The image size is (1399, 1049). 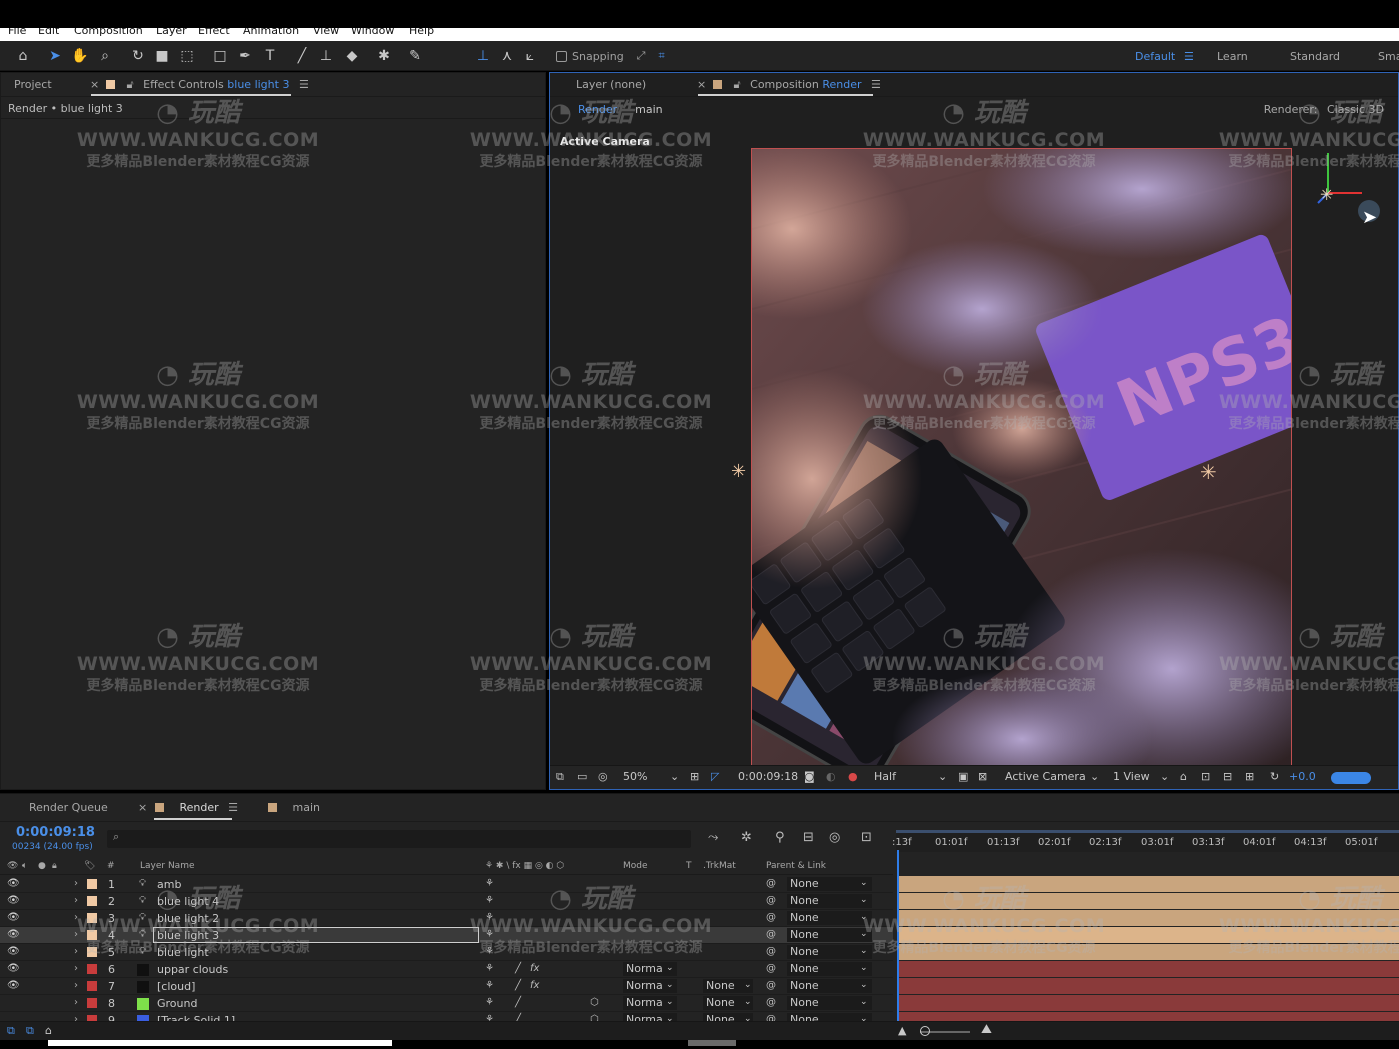 What do you see at coordinates (694, 776) in the screenshot?
I see `safe-zones-icon: ⊞` at bounding box center [694, 776].